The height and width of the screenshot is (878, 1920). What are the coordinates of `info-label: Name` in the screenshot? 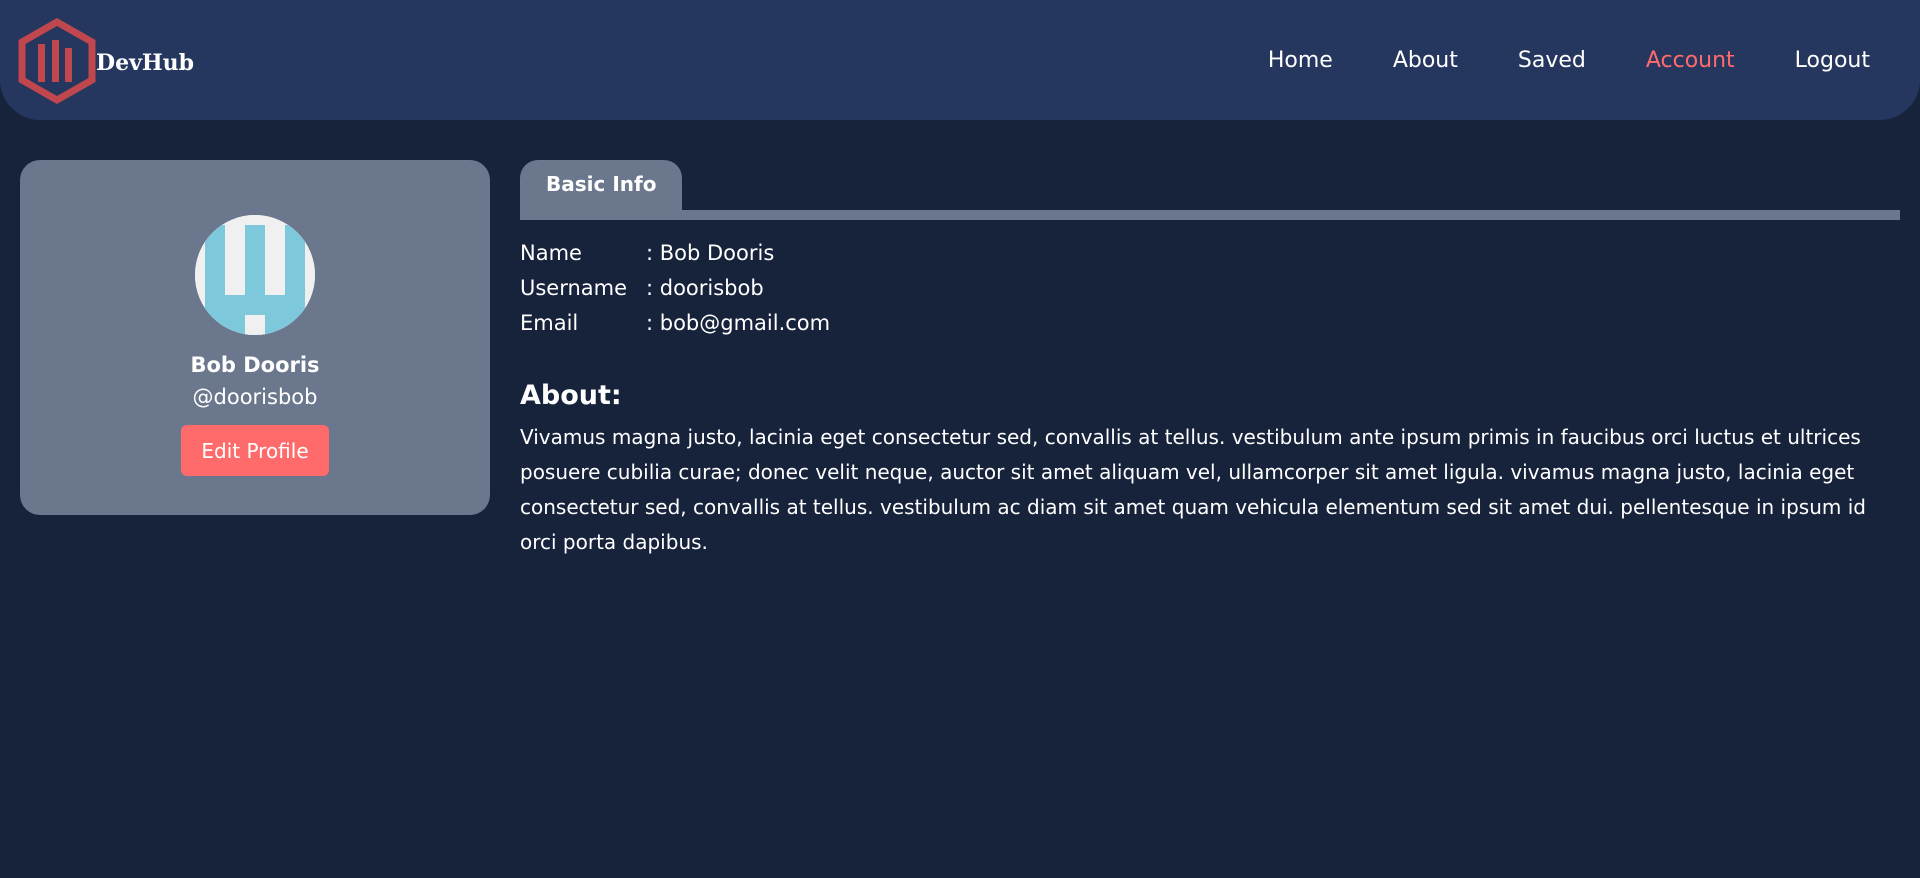 It's located at (551, 252).